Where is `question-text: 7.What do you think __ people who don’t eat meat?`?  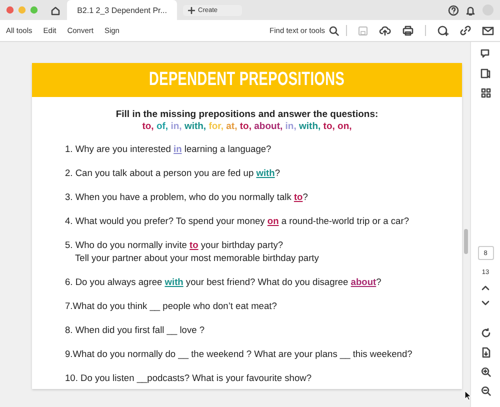
question-text: 7.What do you think __ people who don’t eat meat? is located at coordinates (171, 306).